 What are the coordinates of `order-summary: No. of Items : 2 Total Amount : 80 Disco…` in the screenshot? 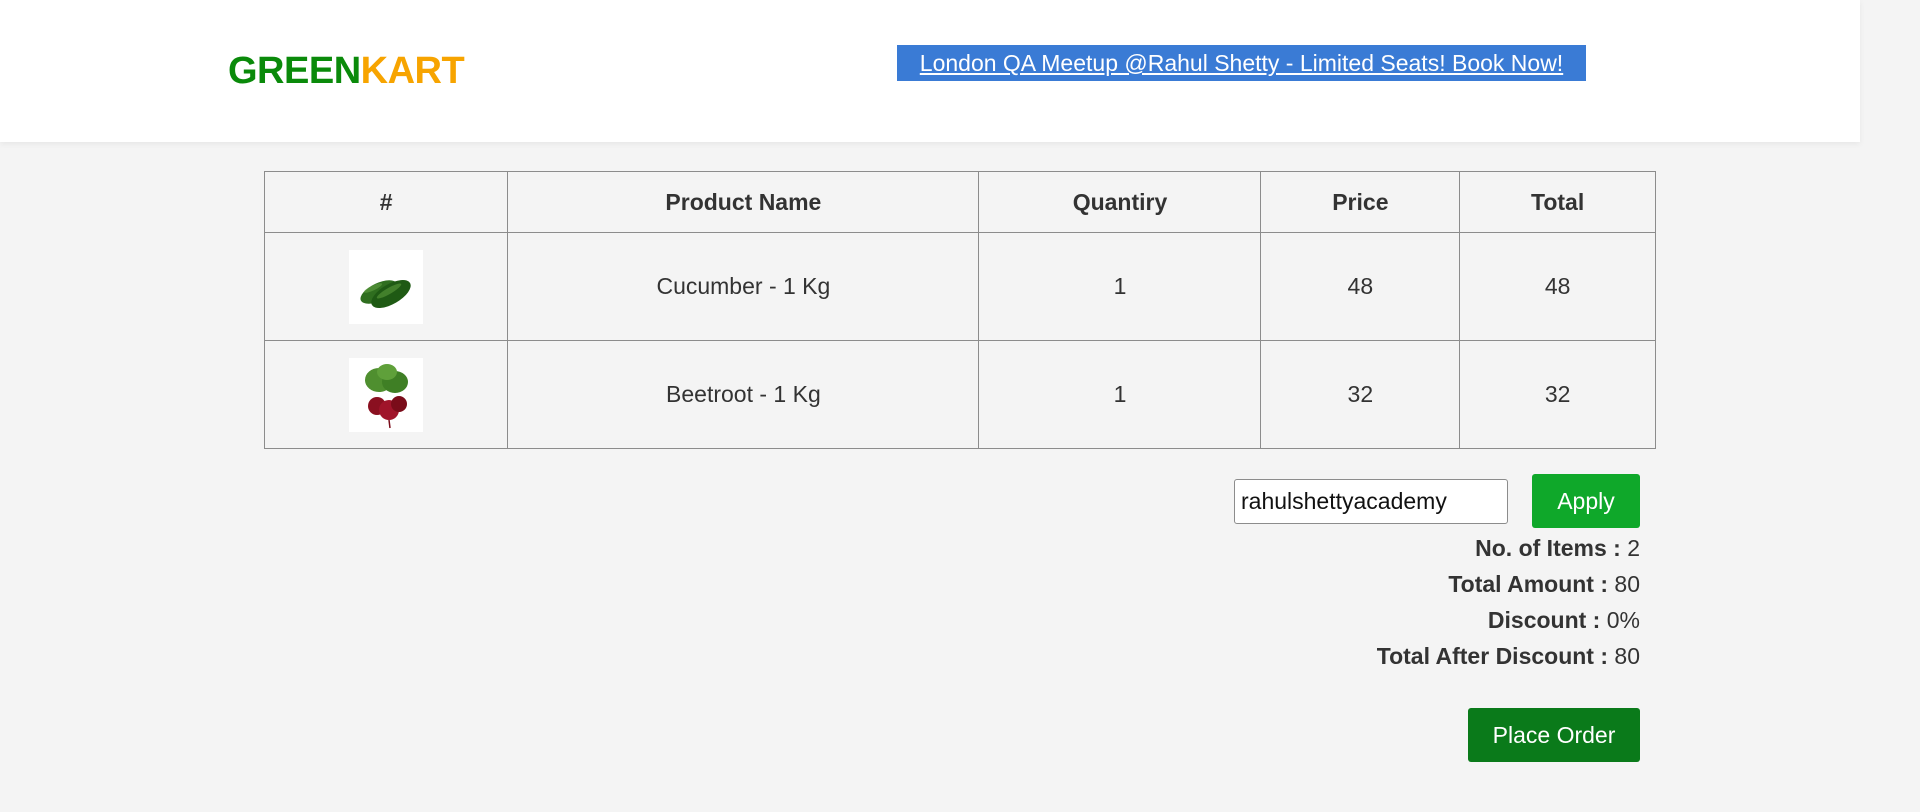 It's located at (1508, 602).